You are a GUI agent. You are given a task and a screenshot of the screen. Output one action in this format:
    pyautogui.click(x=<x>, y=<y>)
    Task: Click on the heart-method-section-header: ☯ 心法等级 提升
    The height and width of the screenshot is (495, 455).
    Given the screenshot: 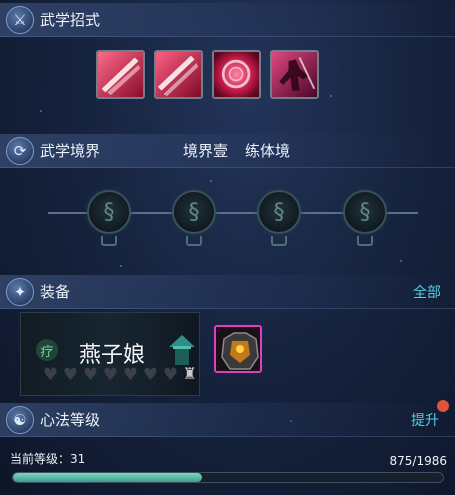 What is the action you would take?
    pyautogui.click(x=227, y=420)
    